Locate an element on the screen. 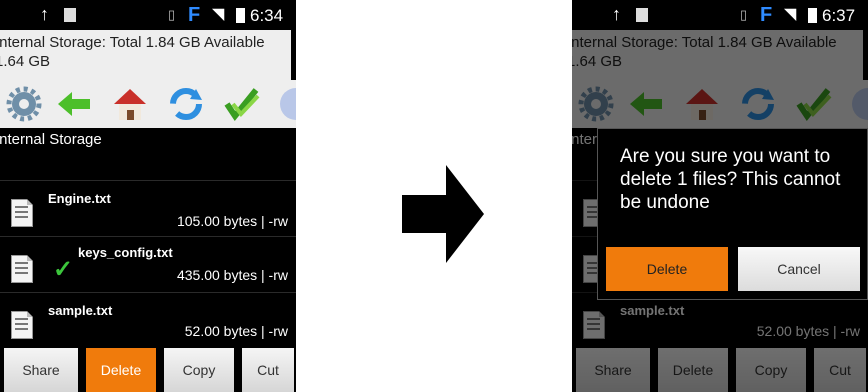 Image resolution: width=868 pixels, height=392 pixels. dialog-delete-button: Delete is located at coordinates (667, 269).